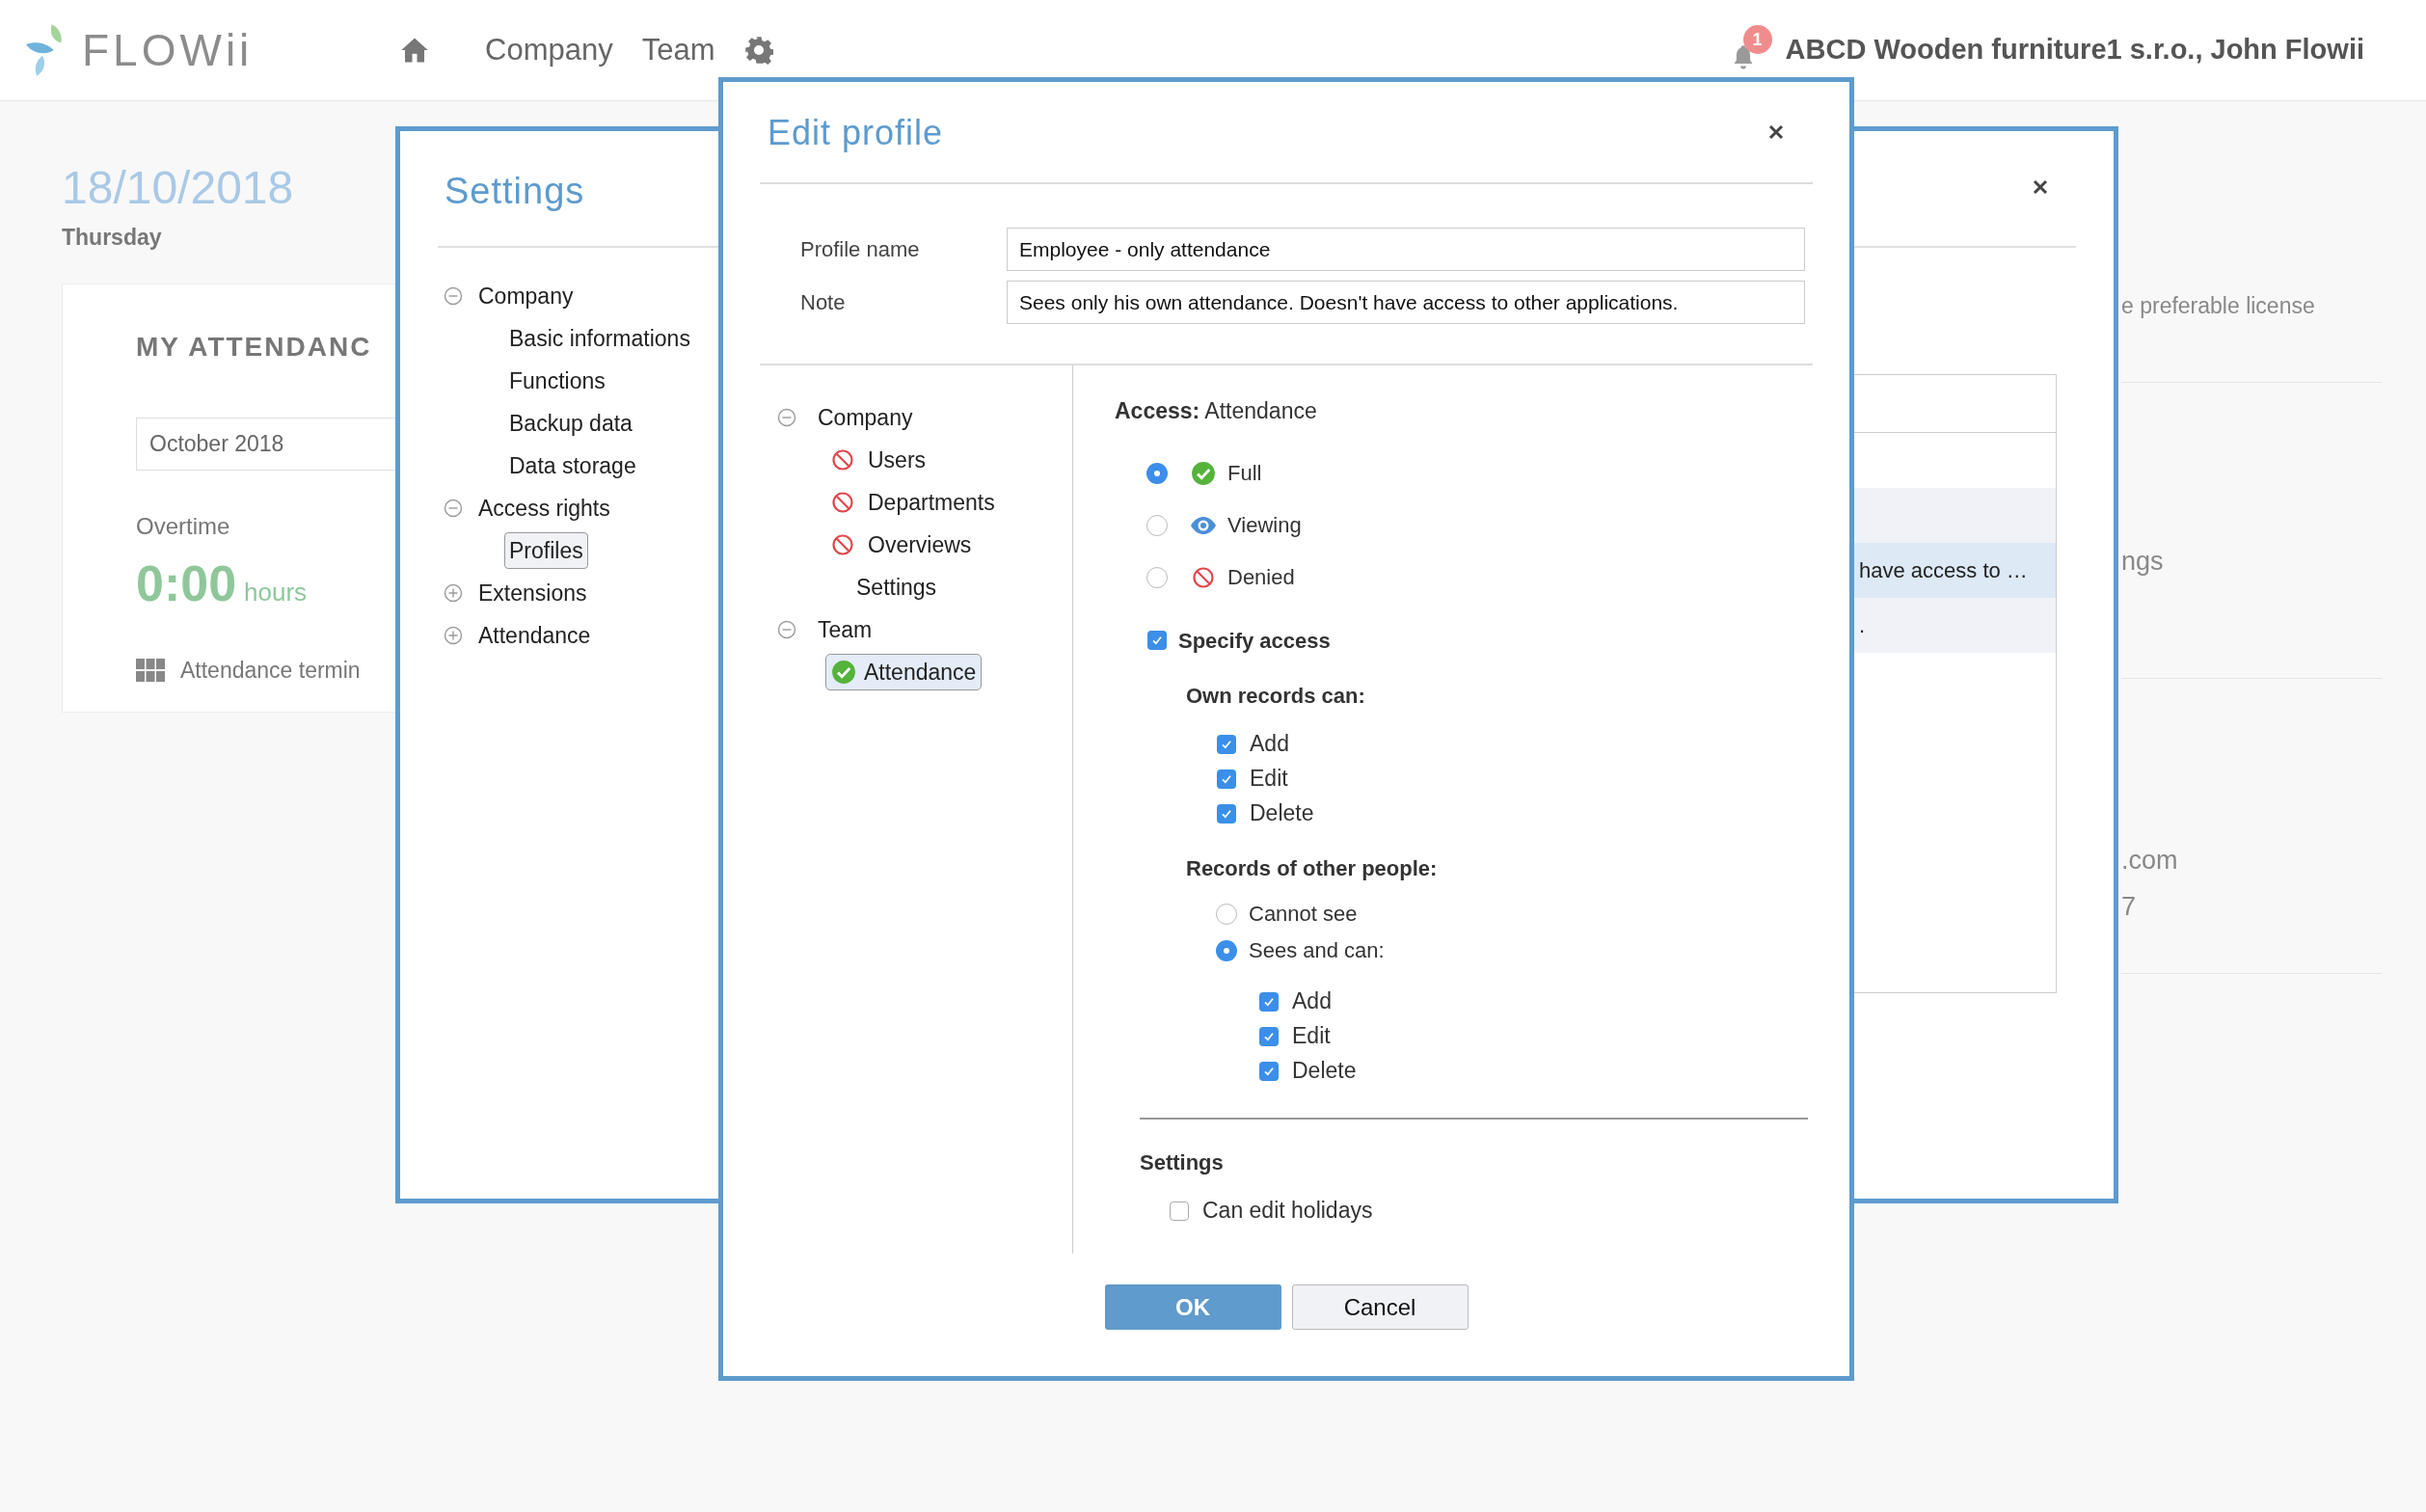 The height and width of the screenshot is (1512, 2426). I want to click on fragment-text: .com, so click(2150, 860).